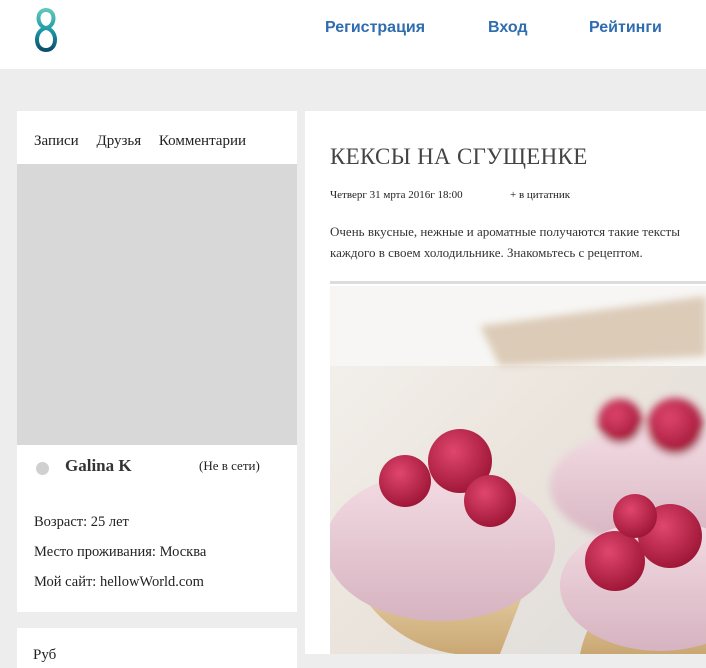 This screenshot has width=706, height=668. What do you see at coordinates (45, 655) in the screenshot?
I see `next-block-heading: Руб` at bounding box center [45, 655].